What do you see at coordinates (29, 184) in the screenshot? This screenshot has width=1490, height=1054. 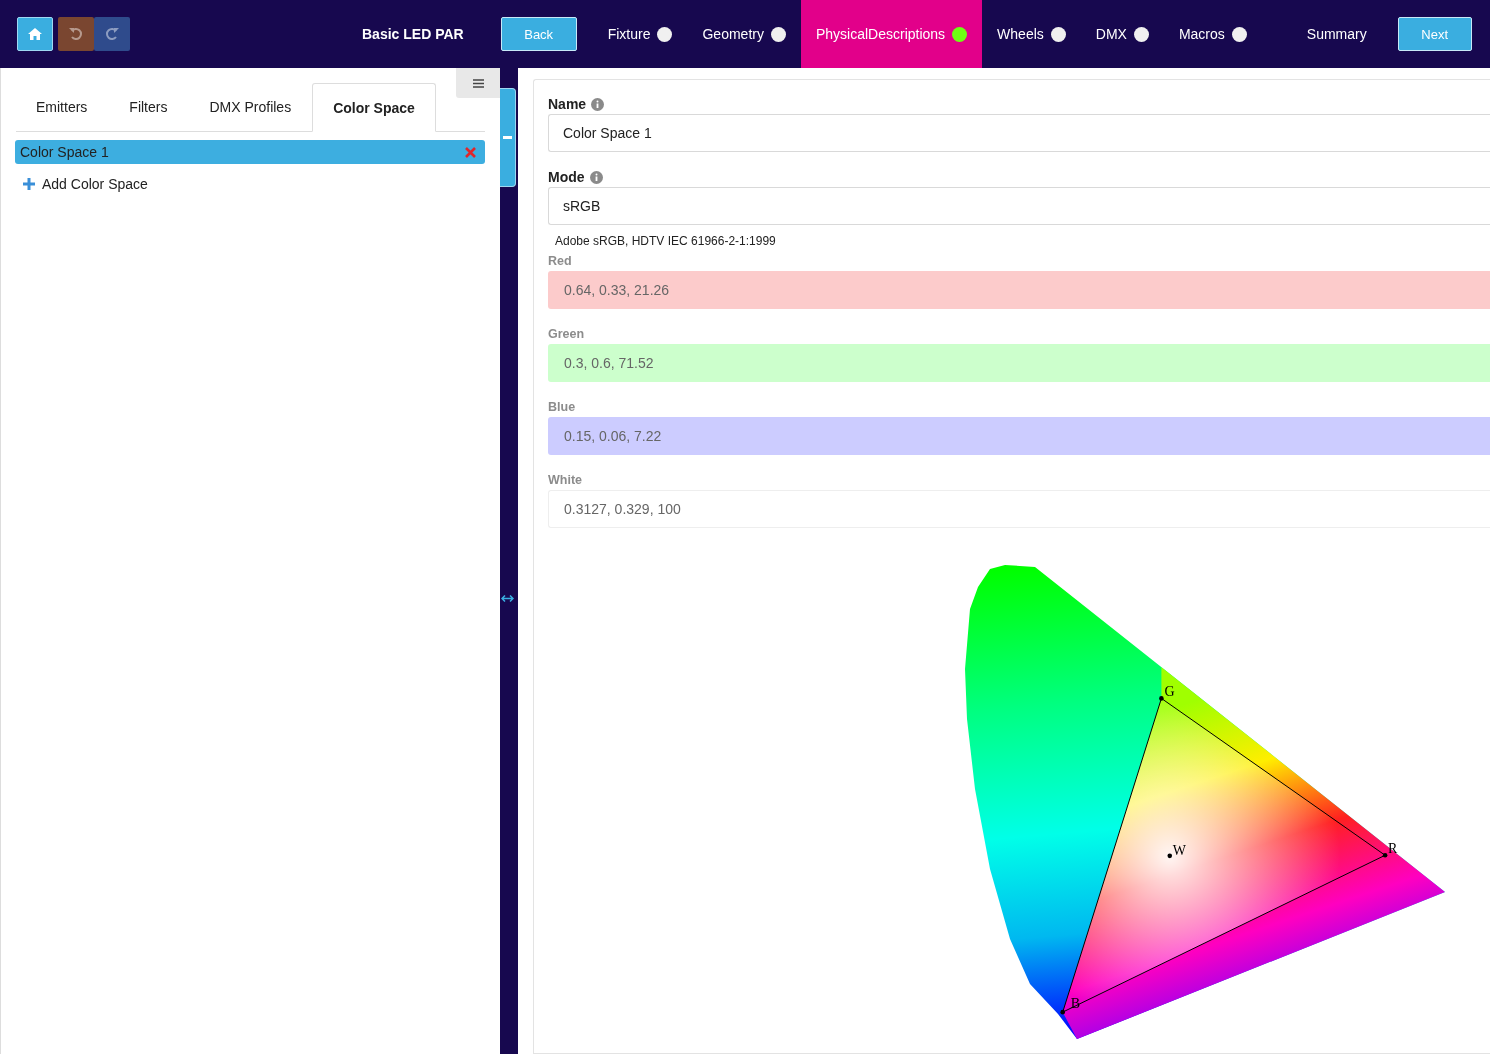 I see `plus-icon` at bounding box center [29, 184].